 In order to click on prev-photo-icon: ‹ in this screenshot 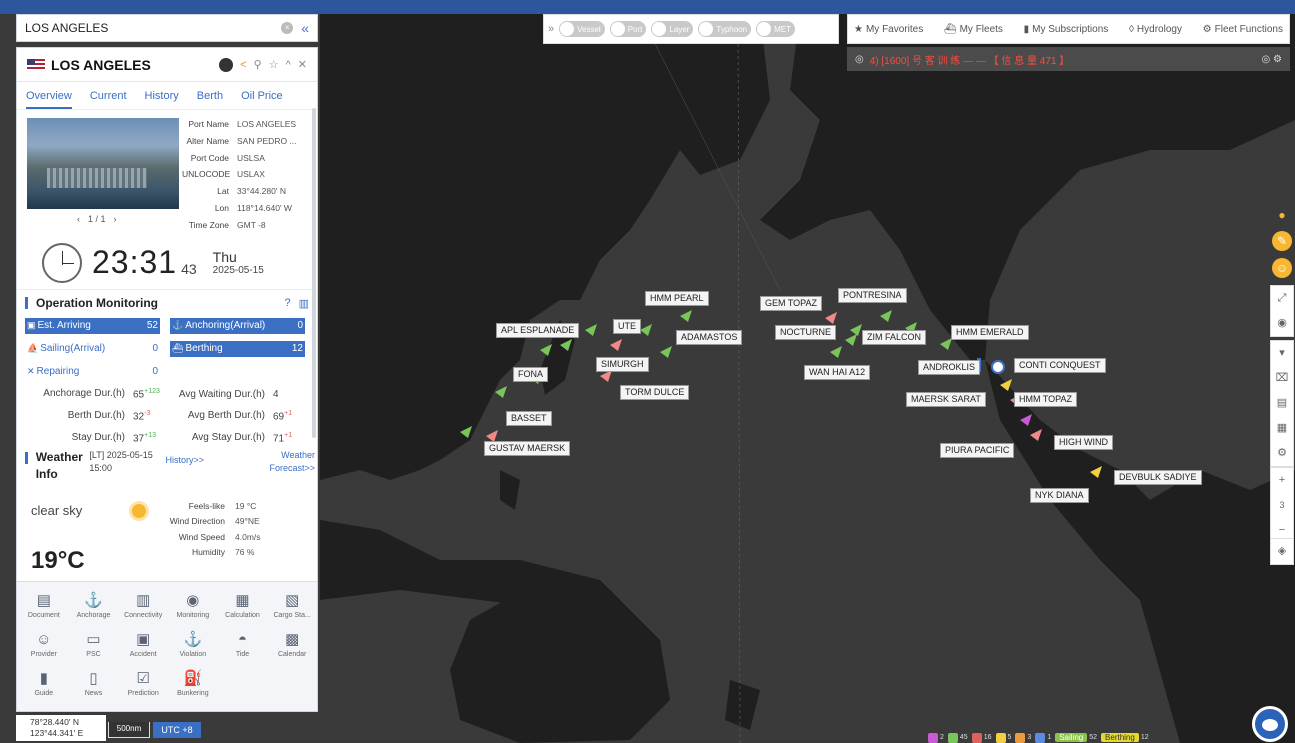, I will do `click(78, 219)`.